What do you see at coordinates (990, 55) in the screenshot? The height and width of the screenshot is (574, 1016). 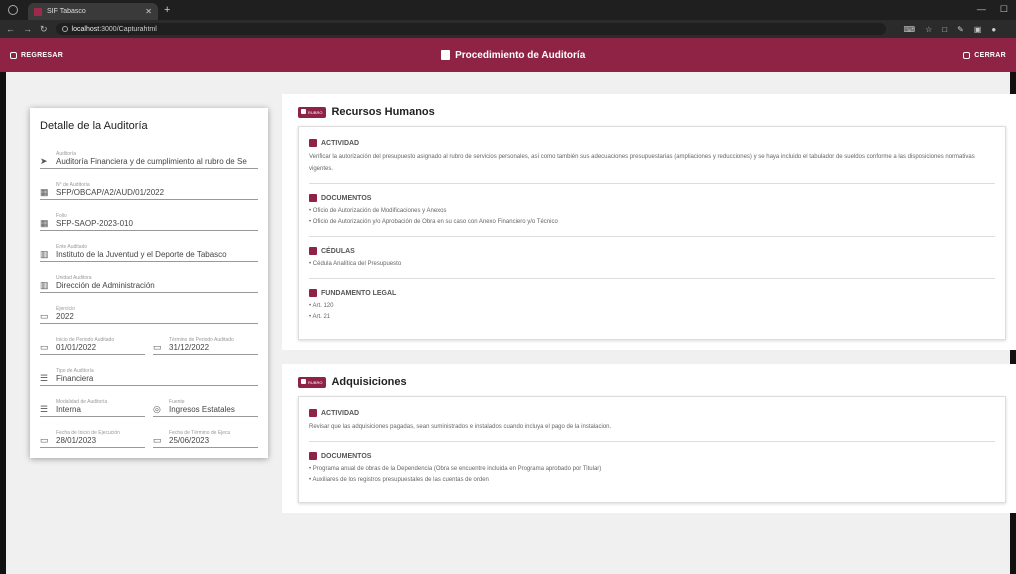 I see `close-button-label: CERRAR` at bounding box center [990, 55].